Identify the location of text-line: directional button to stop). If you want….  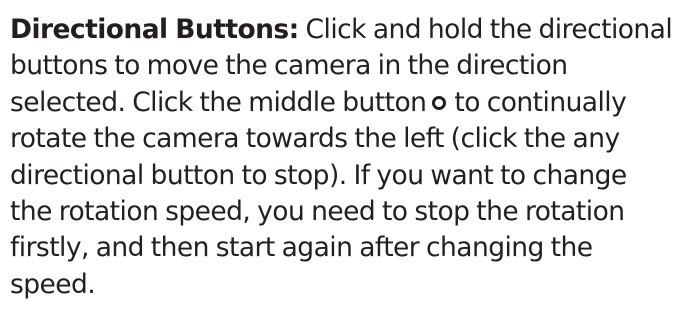
(318, 175).